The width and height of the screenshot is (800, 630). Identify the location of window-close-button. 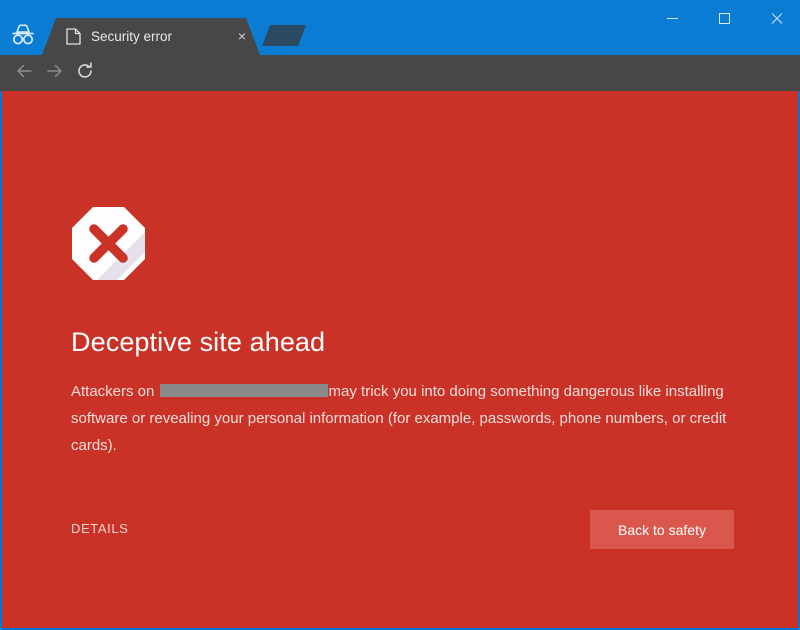
(776, 18).